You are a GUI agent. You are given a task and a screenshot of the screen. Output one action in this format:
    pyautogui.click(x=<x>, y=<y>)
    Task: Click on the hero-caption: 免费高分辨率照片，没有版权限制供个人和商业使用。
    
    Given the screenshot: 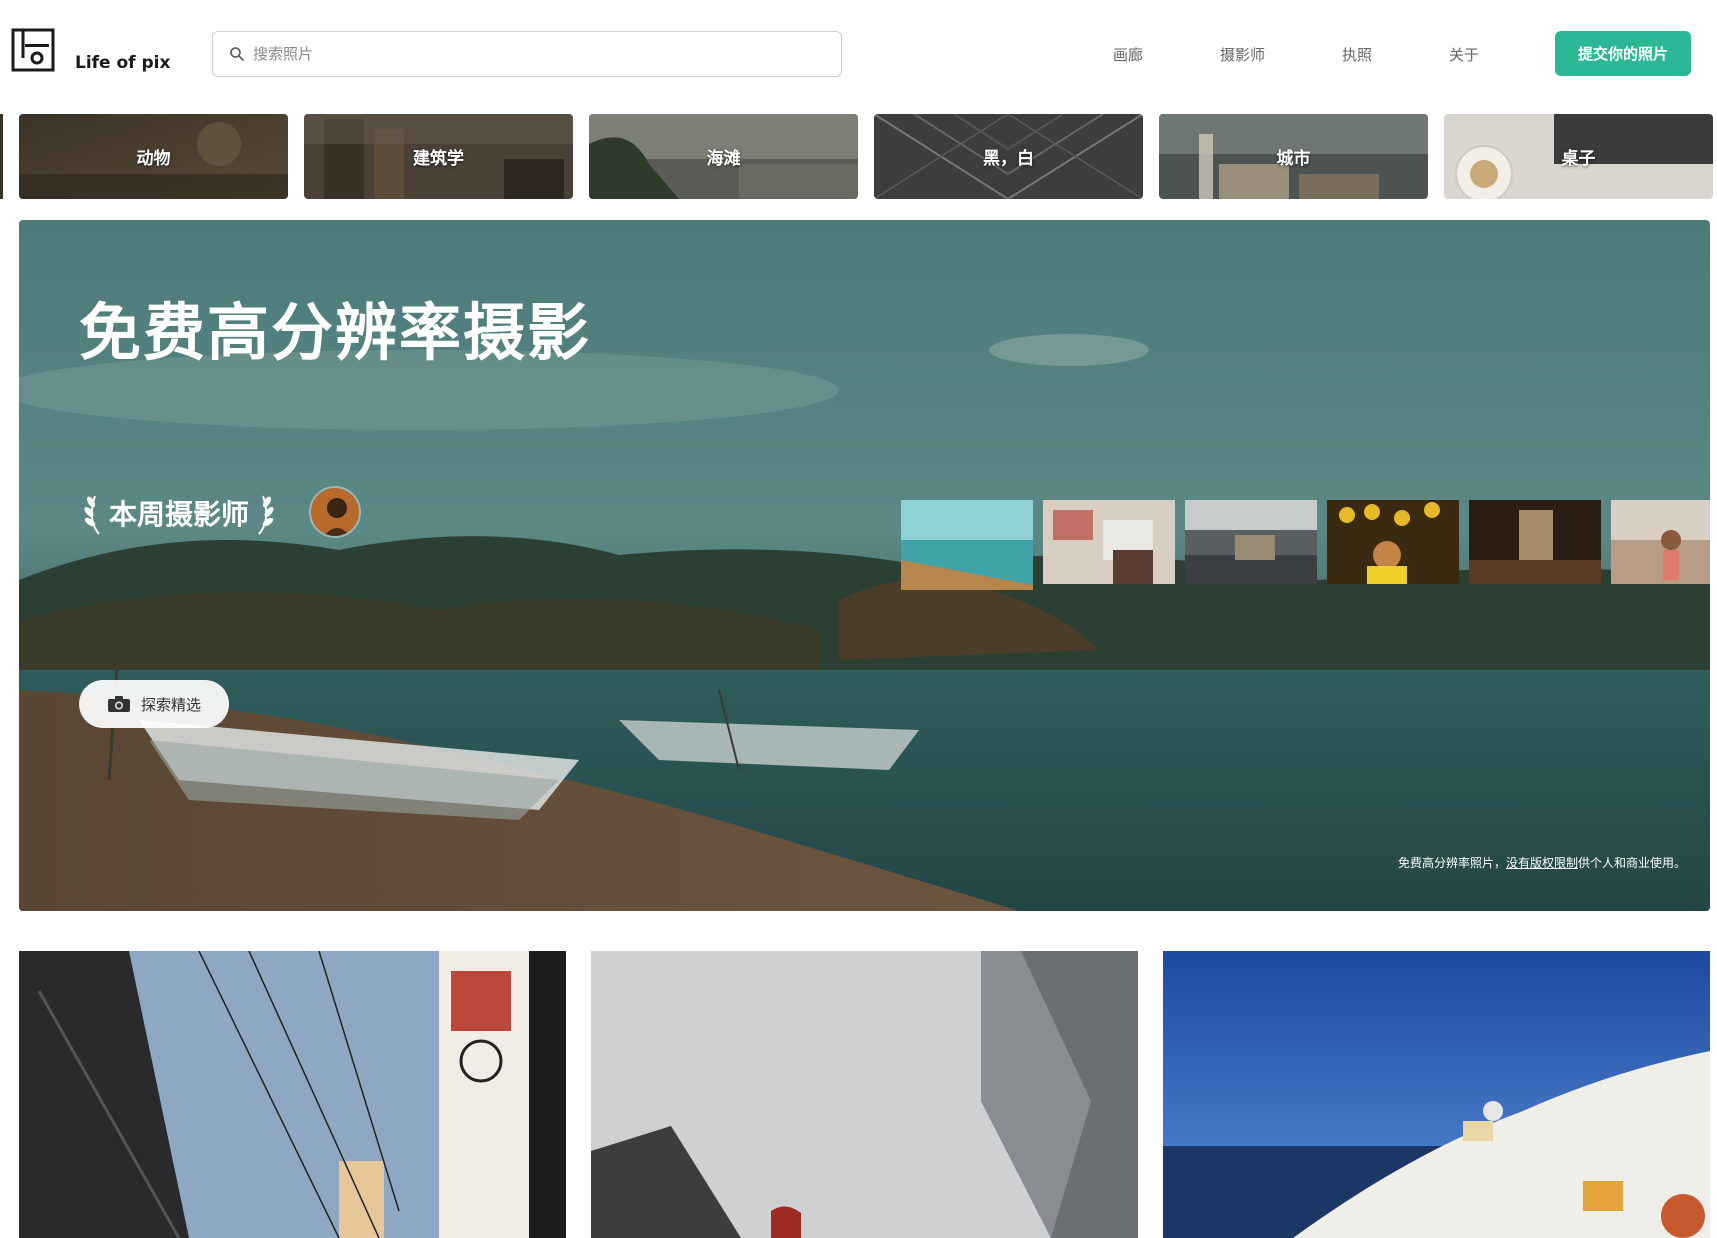 What is the action you would take?
    pyautogui.click(x=1542, y=862)
    